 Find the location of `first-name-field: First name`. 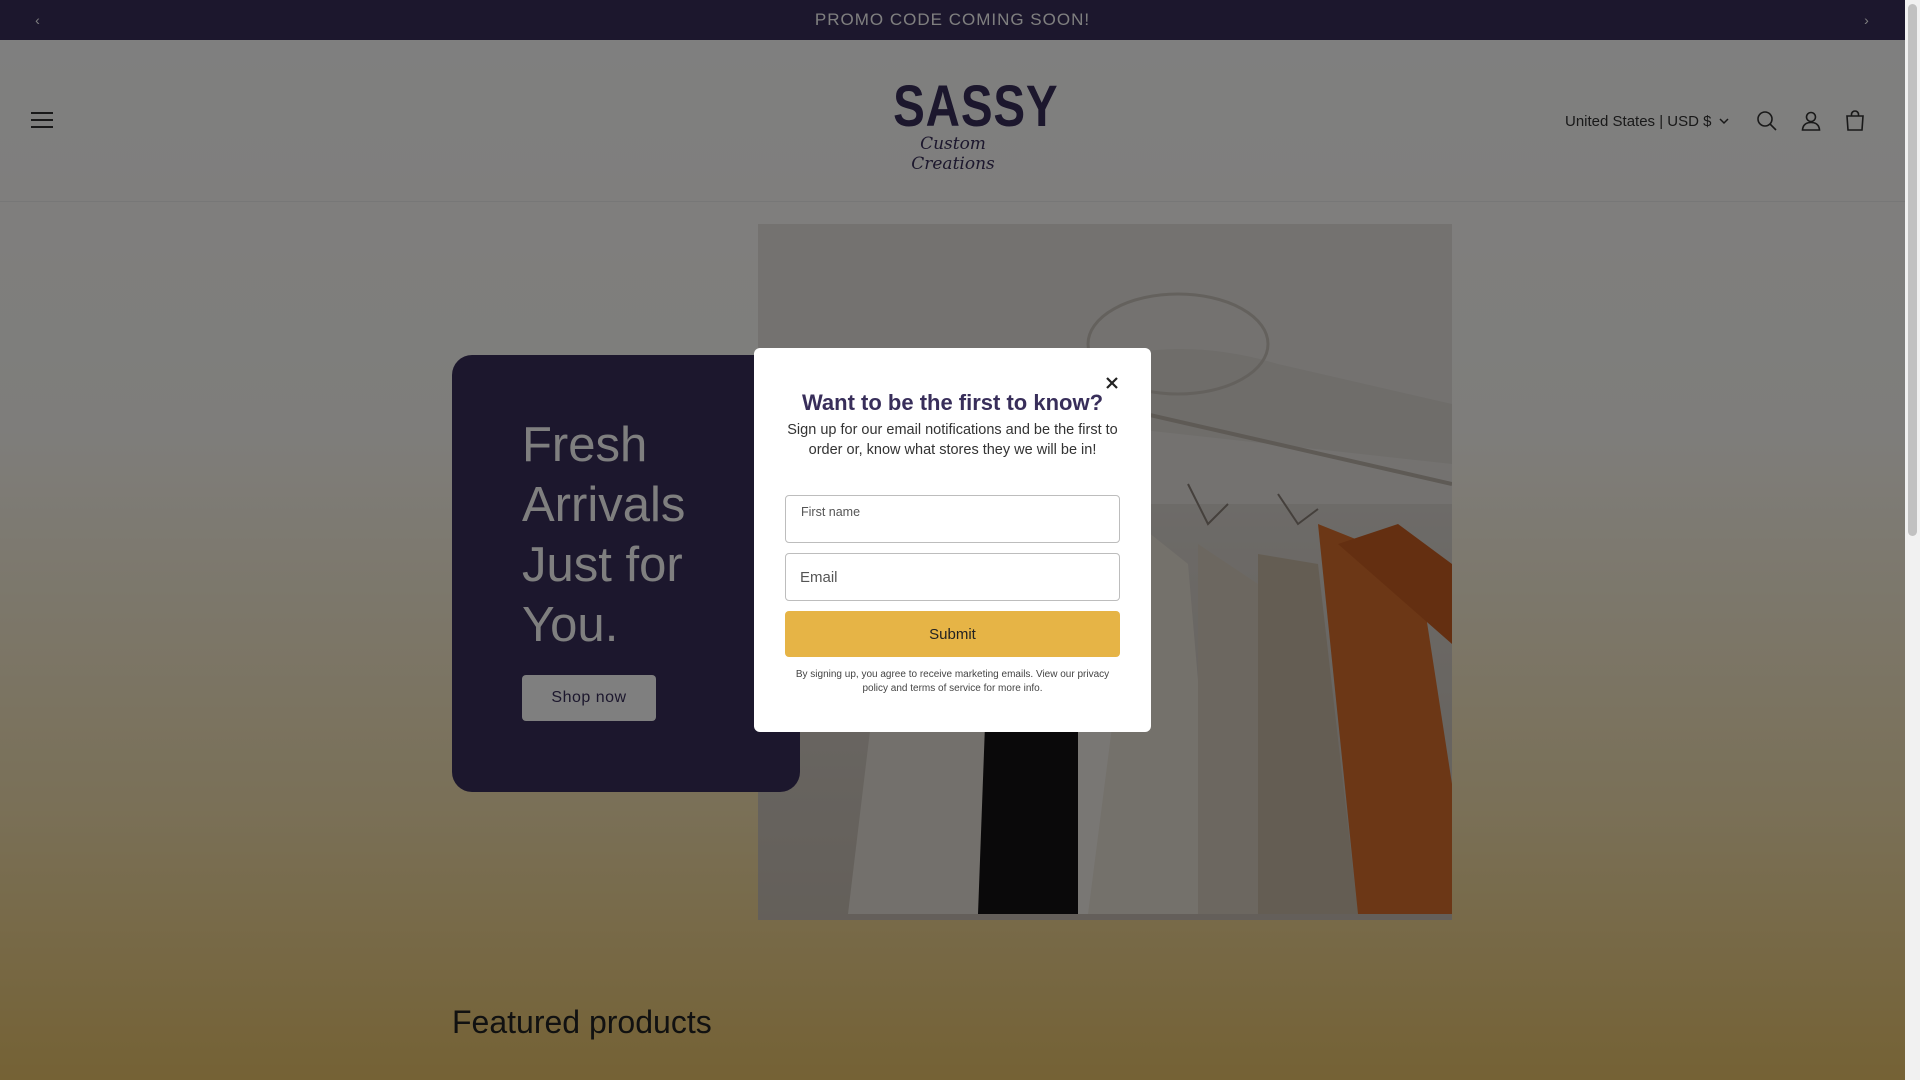

first-name-field: First name is located at coordinates (952, 519).